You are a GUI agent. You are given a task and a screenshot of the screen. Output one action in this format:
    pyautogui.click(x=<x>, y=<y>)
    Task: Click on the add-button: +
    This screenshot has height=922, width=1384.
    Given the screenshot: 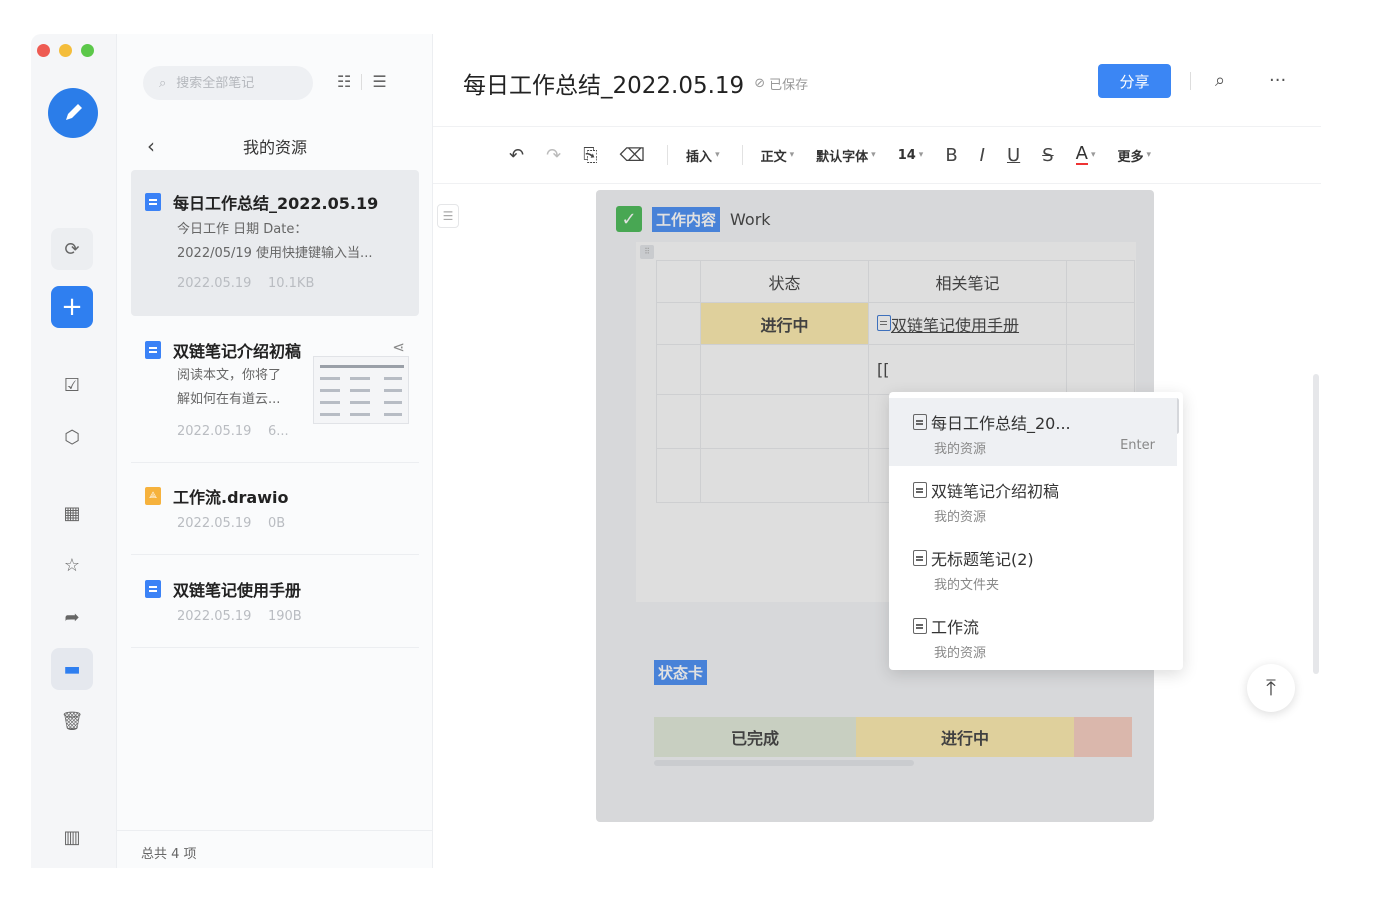 What is the action you would take?
    pyautogui.click(x=72, y=307)
    